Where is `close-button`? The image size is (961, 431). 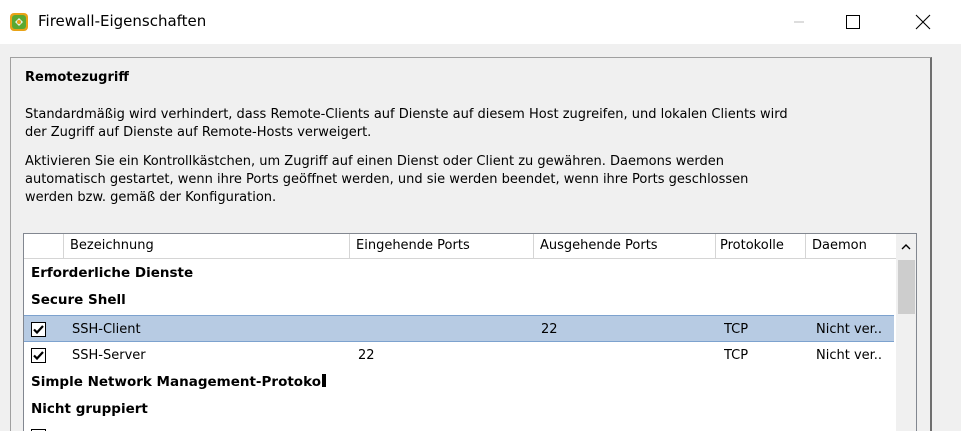 close-button is located at coordinates (923, 22).